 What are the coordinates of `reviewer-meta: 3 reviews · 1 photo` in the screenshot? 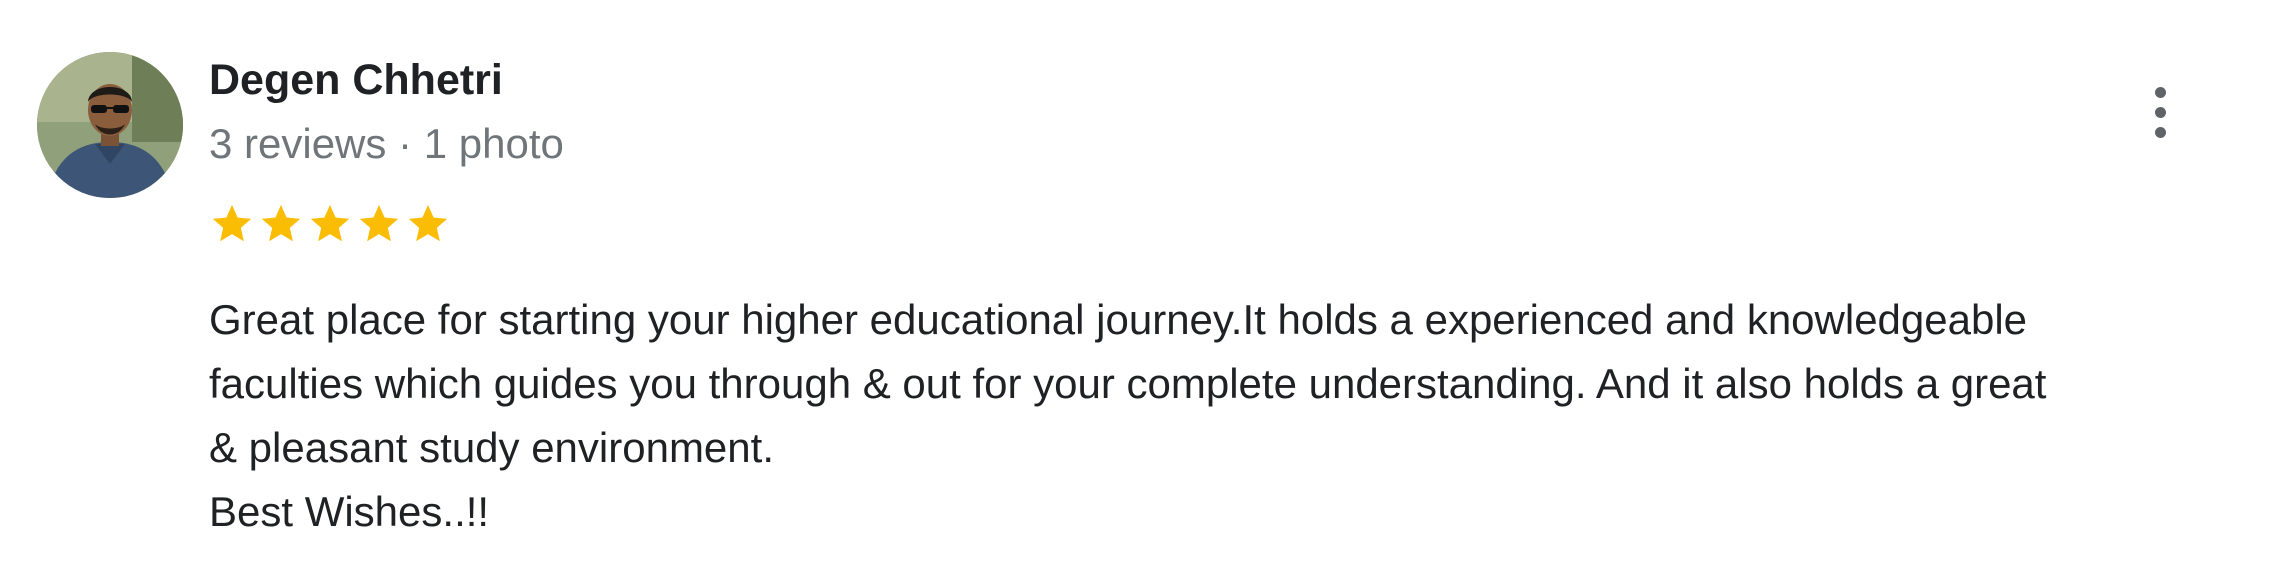 It's located at (386, 143).